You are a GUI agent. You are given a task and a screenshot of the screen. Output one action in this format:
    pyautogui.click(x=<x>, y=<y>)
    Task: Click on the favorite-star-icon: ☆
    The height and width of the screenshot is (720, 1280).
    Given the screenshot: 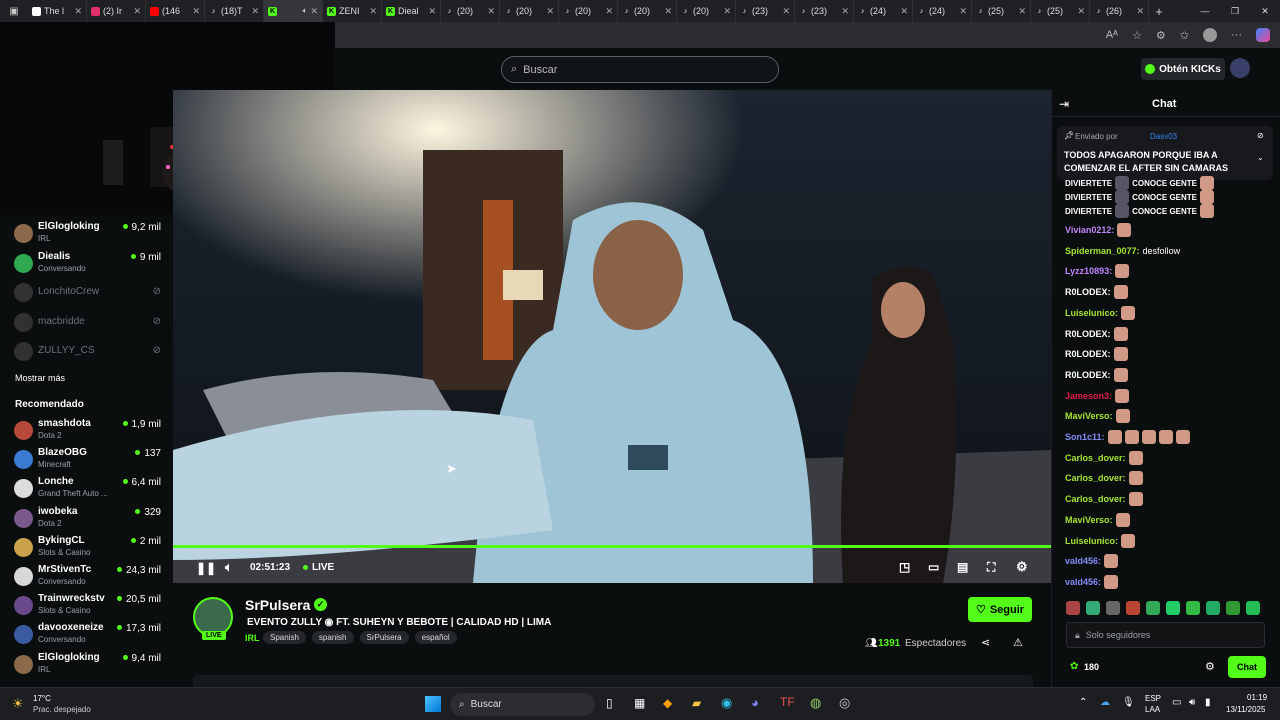 What is the action you would take?
    pyautogui.click(x=1137, y=35)
    